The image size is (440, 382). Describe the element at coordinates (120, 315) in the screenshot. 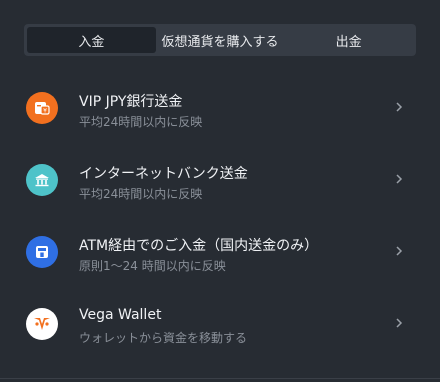

I see `method-title: Vega Wallet` at that location.